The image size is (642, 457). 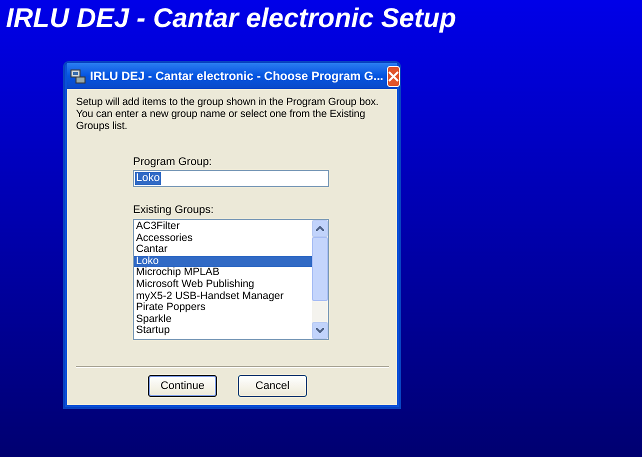 I want to click on list-item: Sparkle, so click(x=223, y=320).